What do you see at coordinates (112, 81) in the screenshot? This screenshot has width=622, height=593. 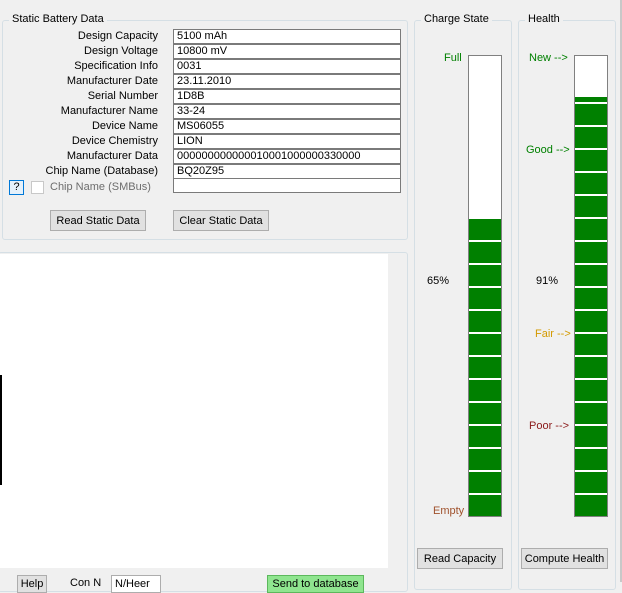 I see `static-data-label: Manufacturer Date` at bounding box center [112, 81].